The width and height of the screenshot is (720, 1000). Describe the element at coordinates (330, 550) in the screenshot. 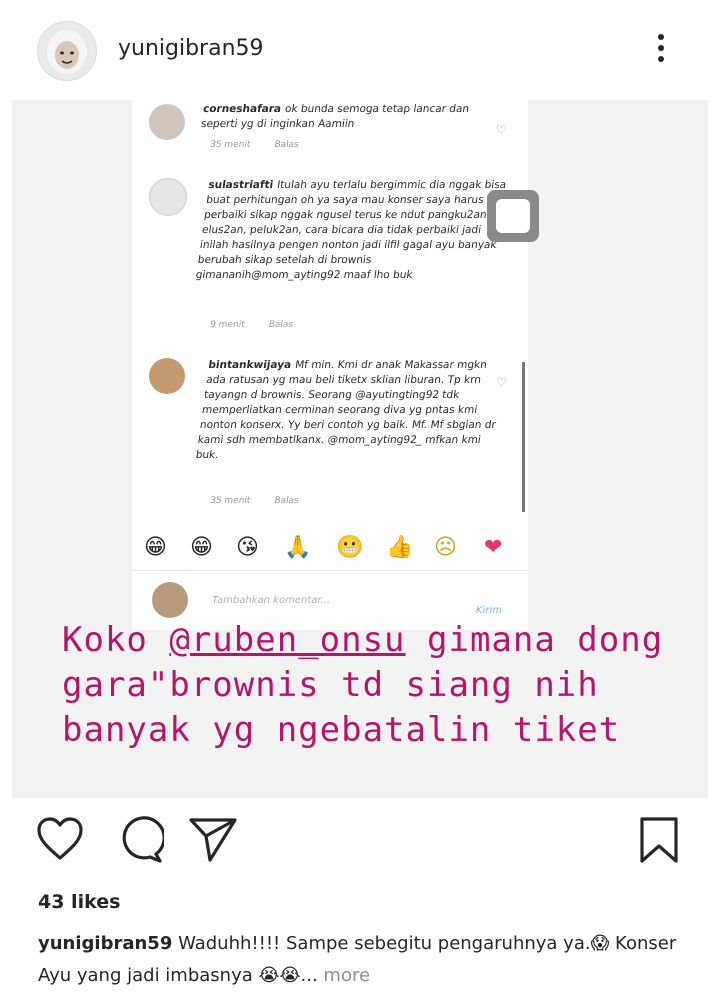

I see `emoji-bar: 😁 😁 😘 🙏 😬 👍 ☹ ❤` at that location.